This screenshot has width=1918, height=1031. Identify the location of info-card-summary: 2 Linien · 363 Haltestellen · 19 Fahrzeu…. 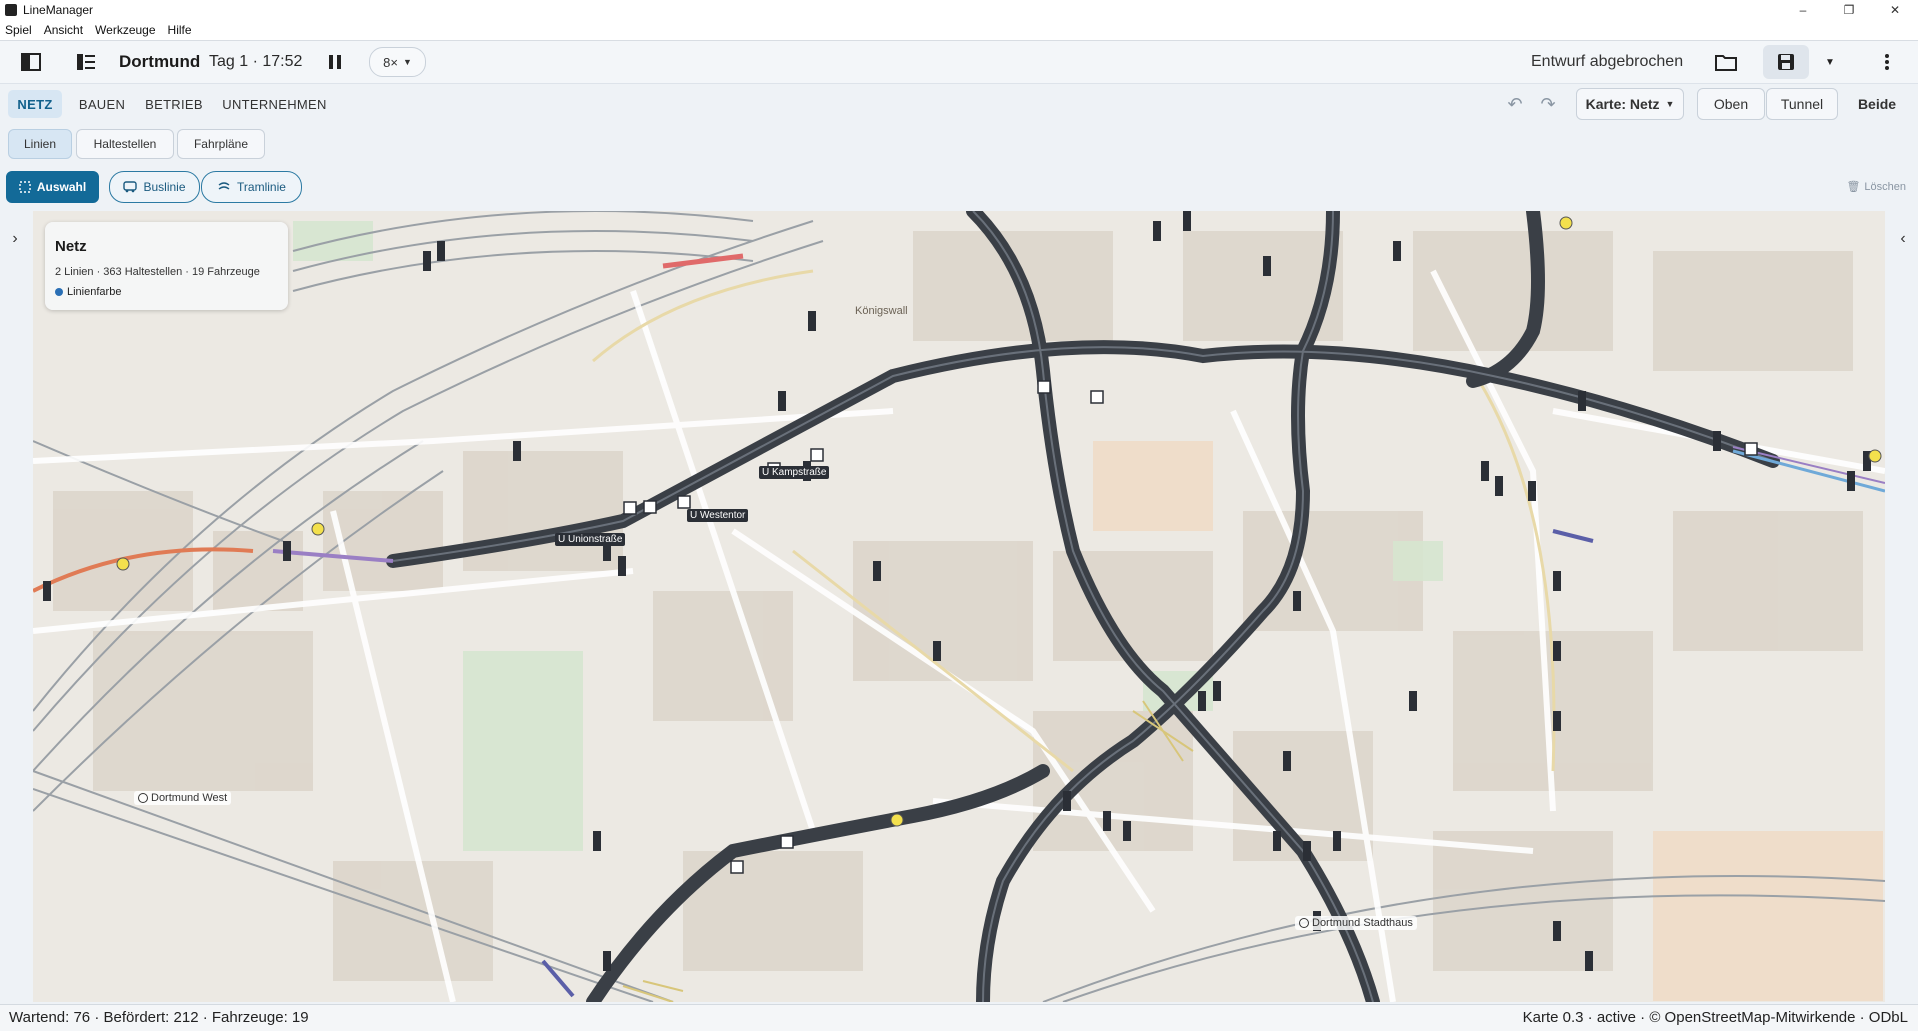
(157, 272).